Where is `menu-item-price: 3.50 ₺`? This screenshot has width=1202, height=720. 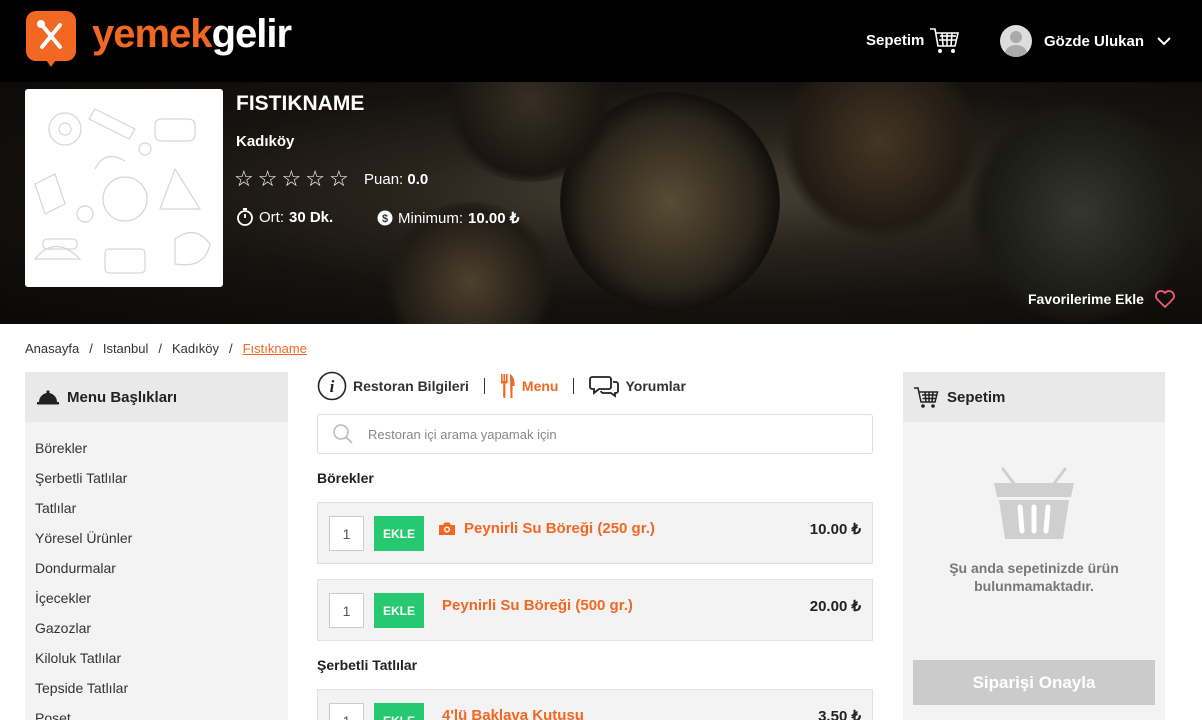
menu-item-price: 3.50 ₺ is located at coordinates (839, 714).